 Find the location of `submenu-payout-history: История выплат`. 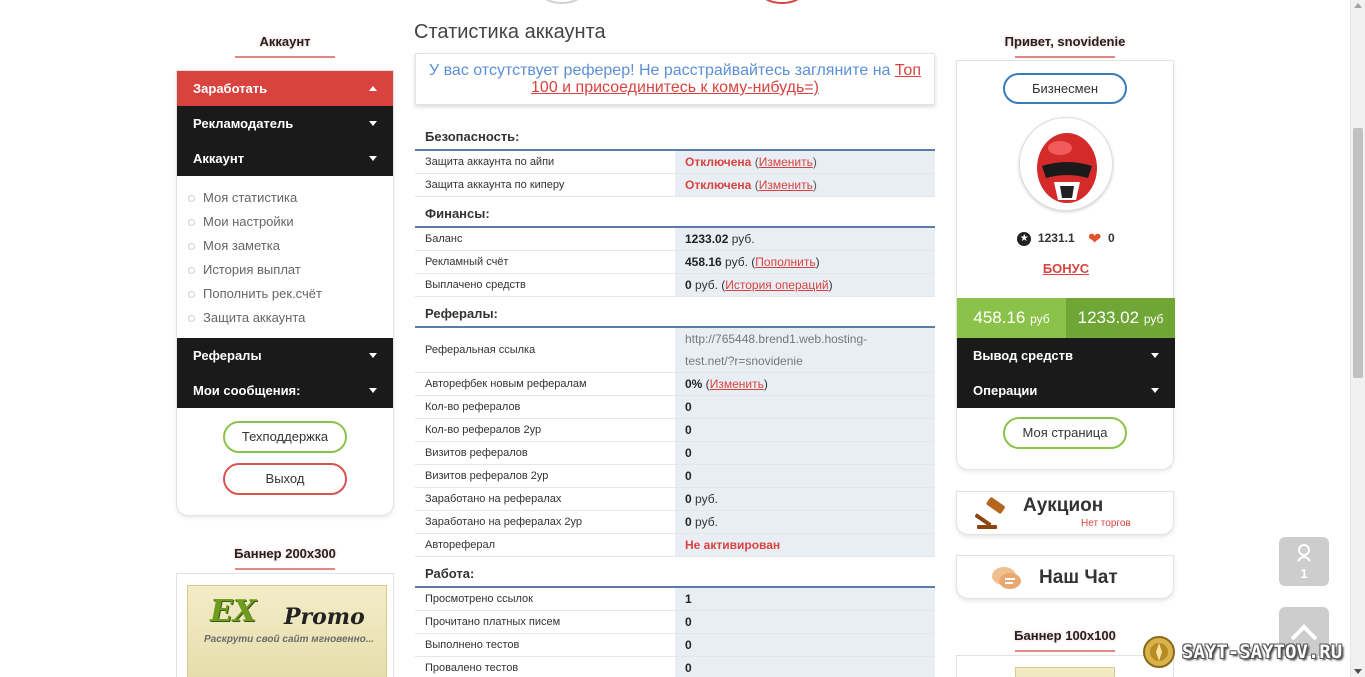

submenu-payout-history: История выплат is located at coordinates (285, 270).